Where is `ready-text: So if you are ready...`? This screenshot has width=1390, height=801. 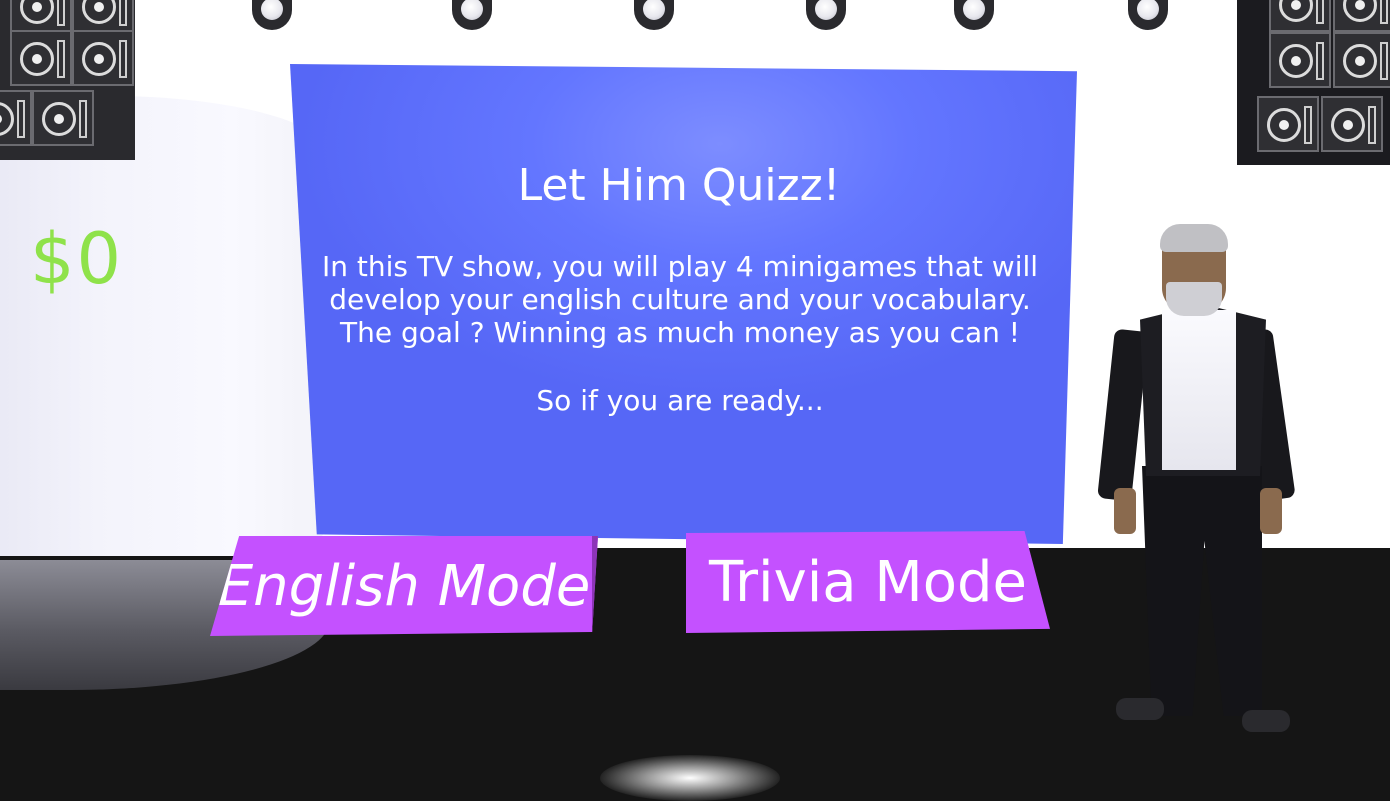 ready-text: So if you are ready... is located at coordinates (680, 400).